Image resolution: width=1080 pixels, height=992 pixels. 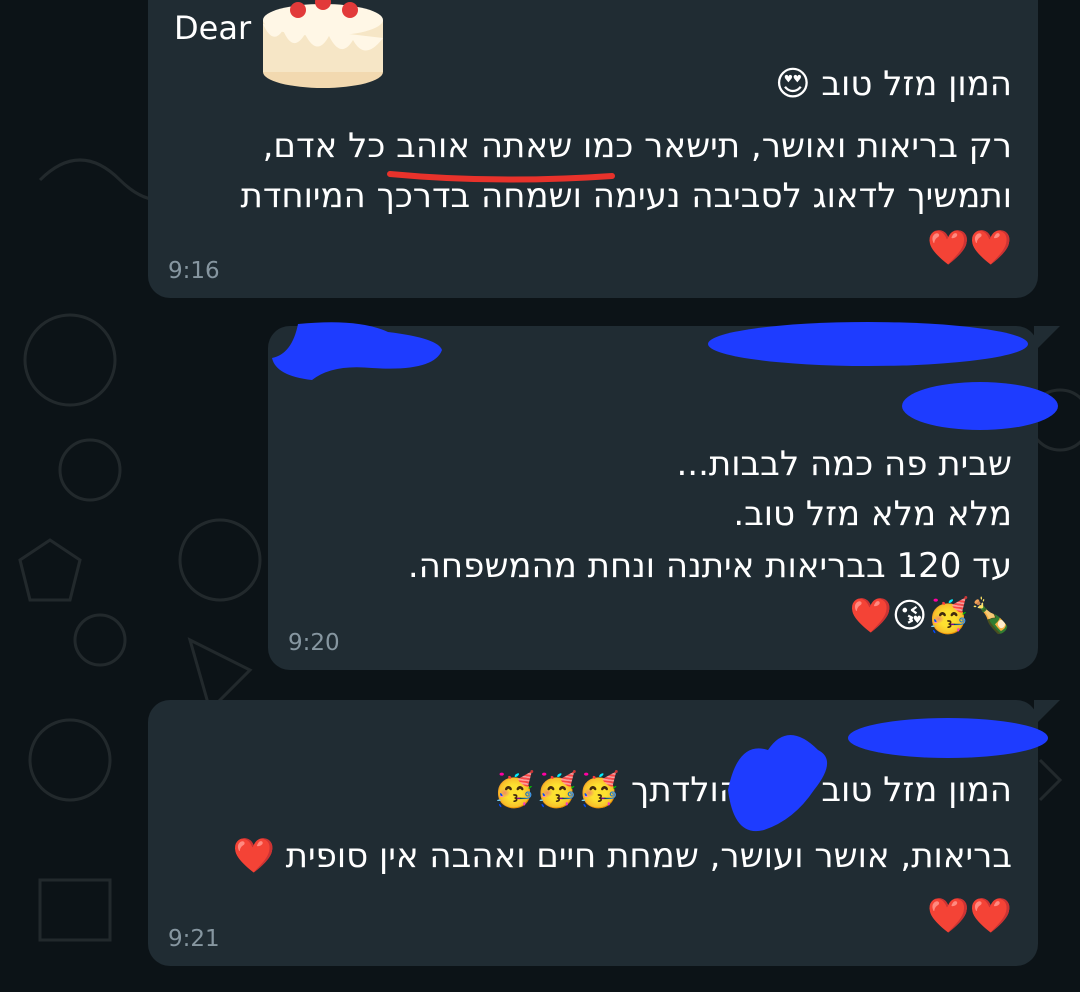 What do you see at coordinates (893, 84) in the screenshot?
I see `message-line: המון מזל טוב 😍` at bounding box center [893, 84].